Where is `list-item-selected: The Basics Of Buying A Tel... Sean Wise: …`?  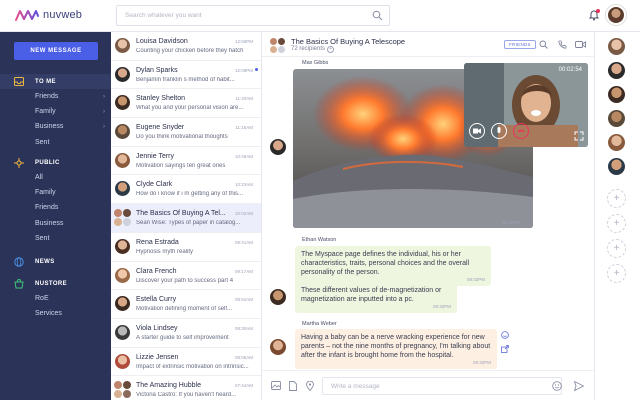
list-item-selected: The Basics Of Buying A Tel... Sean Wise: … is located at coordinates (186, 218).